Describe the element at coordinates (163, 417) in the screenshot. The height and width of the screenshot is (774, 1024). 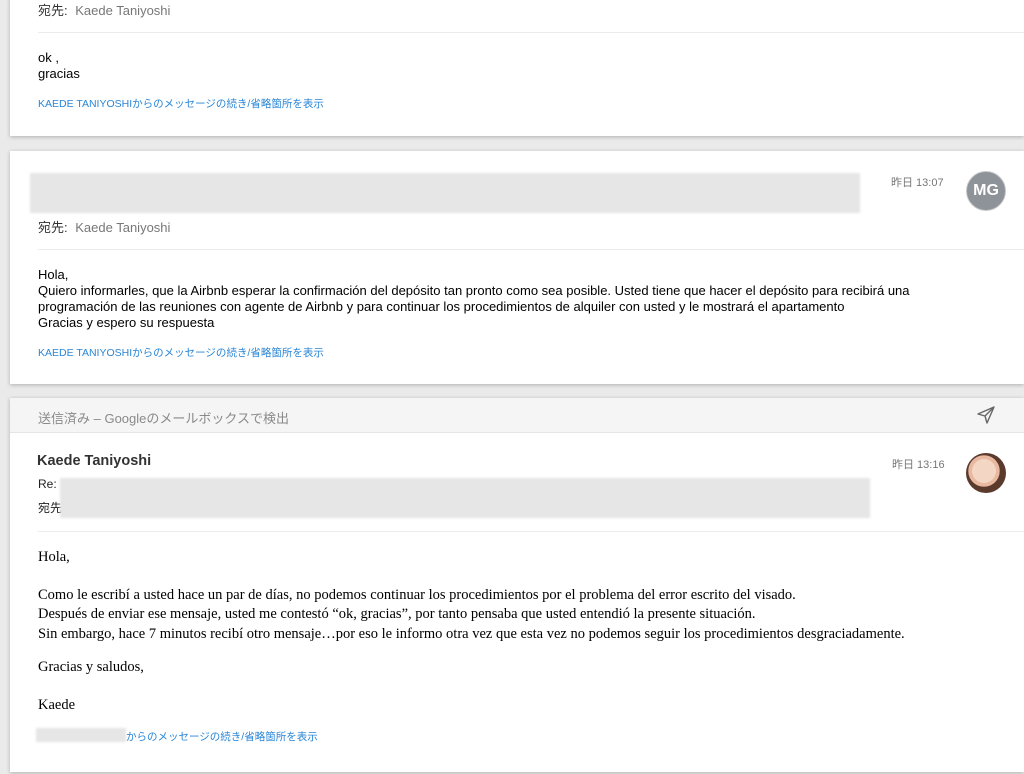
I see `found-in-mailbox-text: 送信済み – Googleのメールボックスで検出` at that location.